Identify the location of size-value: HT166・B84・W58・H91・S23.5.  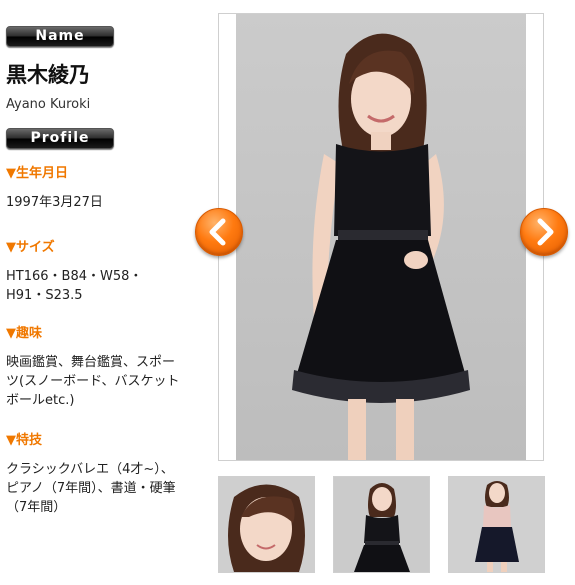
(74, 286).